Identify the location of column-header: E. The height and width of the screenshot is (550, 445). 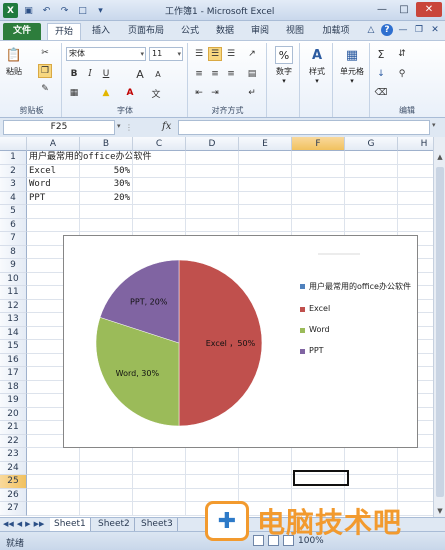
(265, 144).